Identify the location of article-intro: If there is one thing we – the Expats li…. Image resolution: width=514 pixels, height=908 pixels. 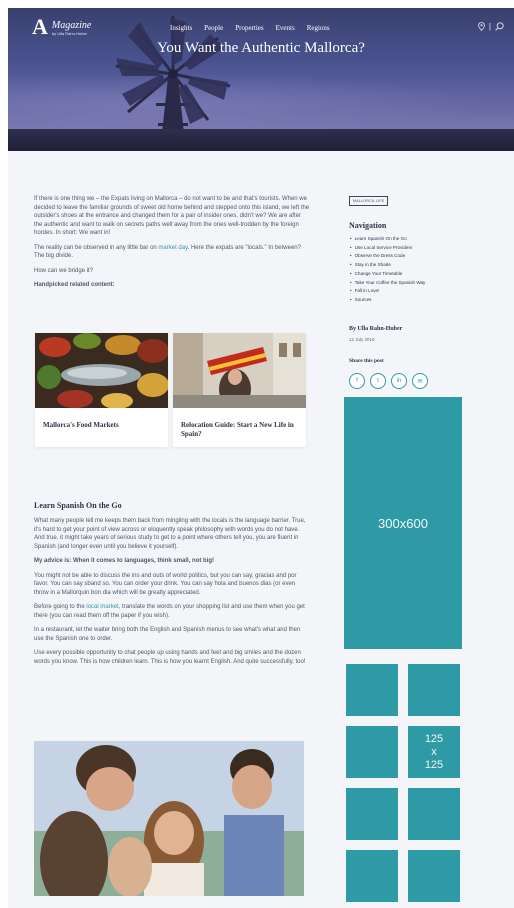
(172, 245).